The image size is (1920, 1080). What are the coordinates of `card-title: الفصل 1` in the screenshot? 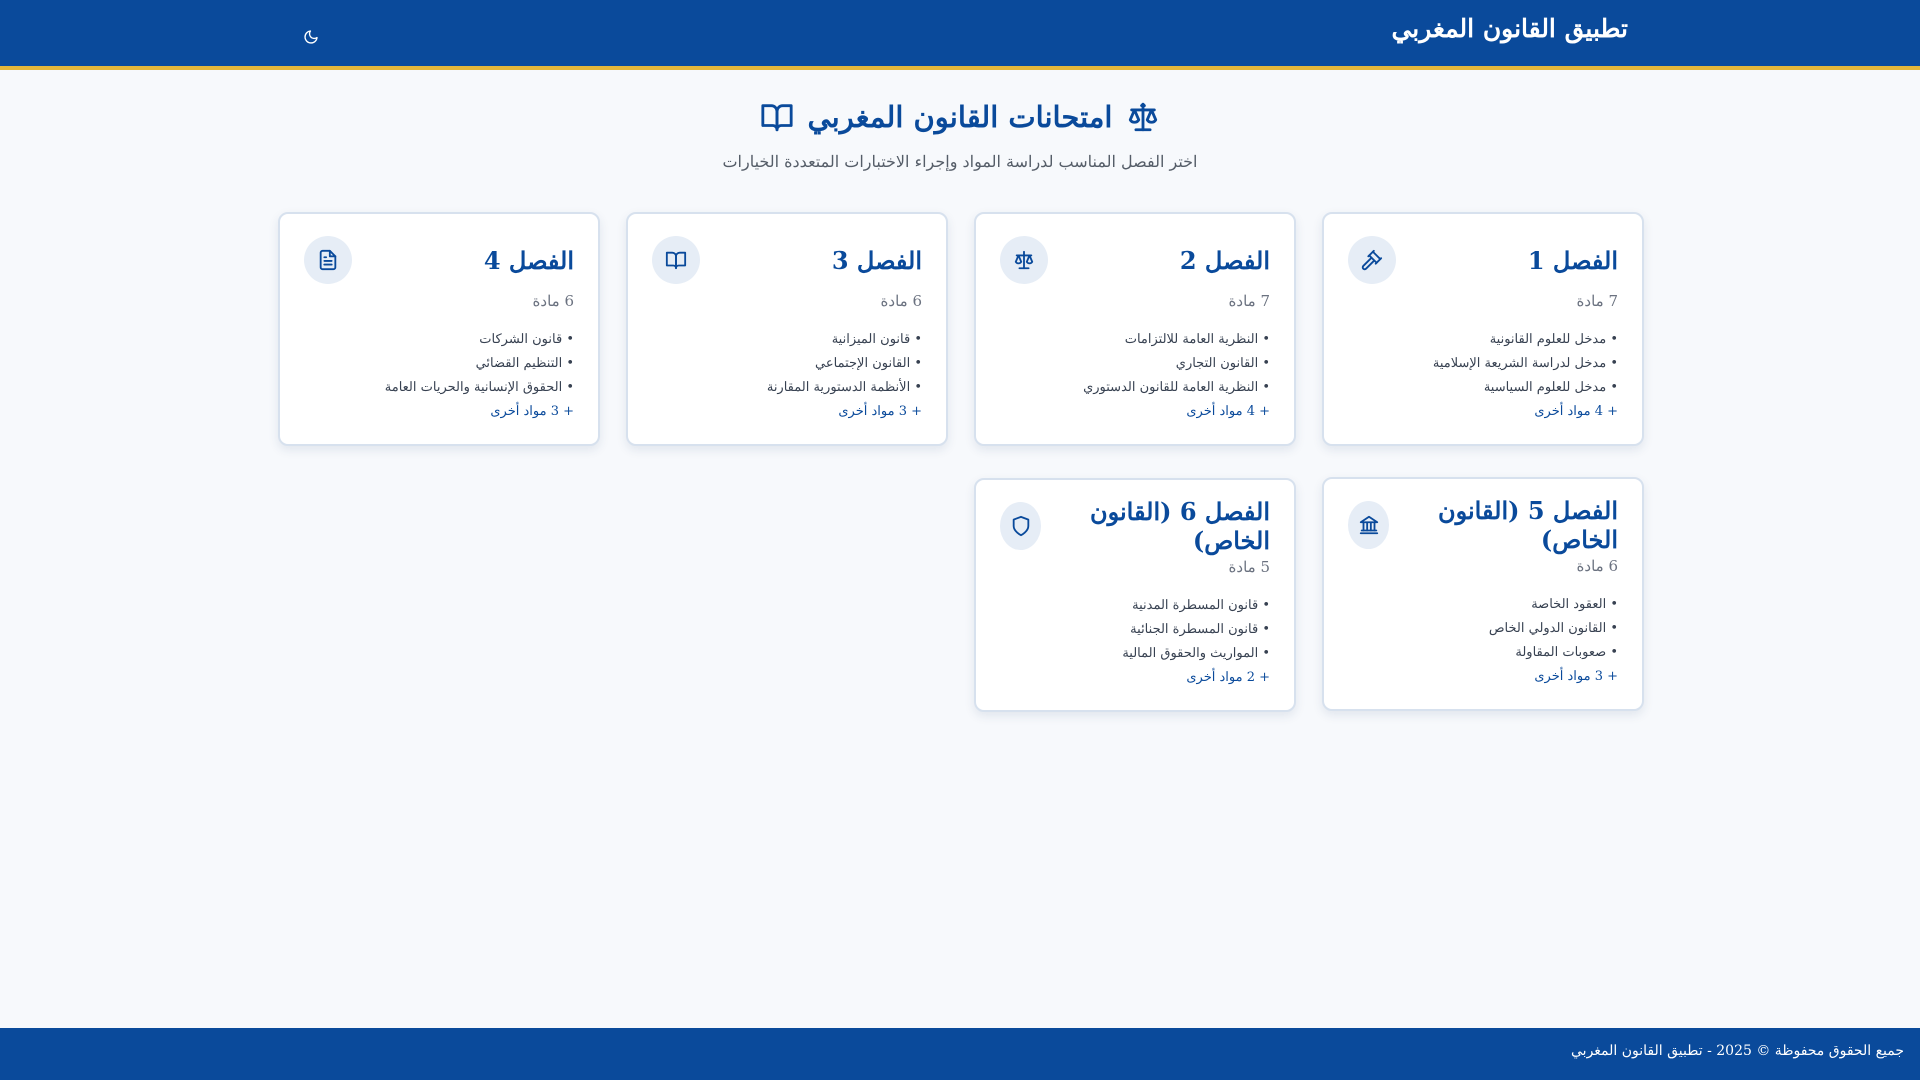 It's located at (1572, 260).